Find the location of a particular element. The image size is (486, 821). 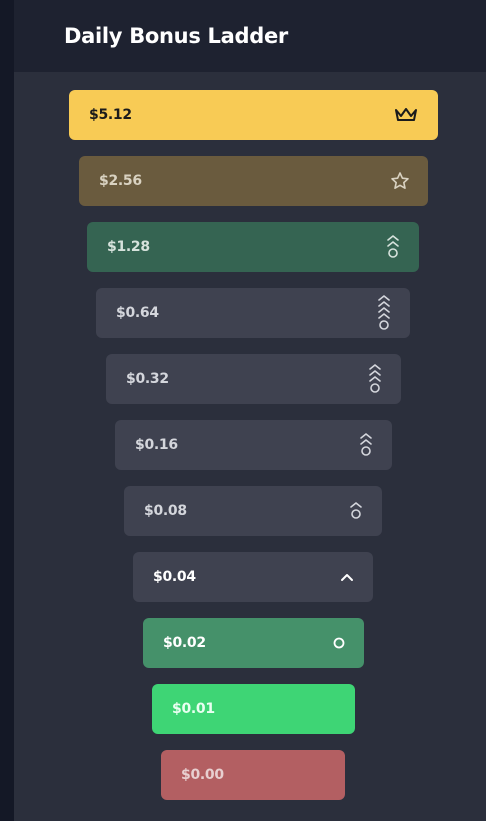

rung-amount: $0.08 is located at coordinates (165, 511).